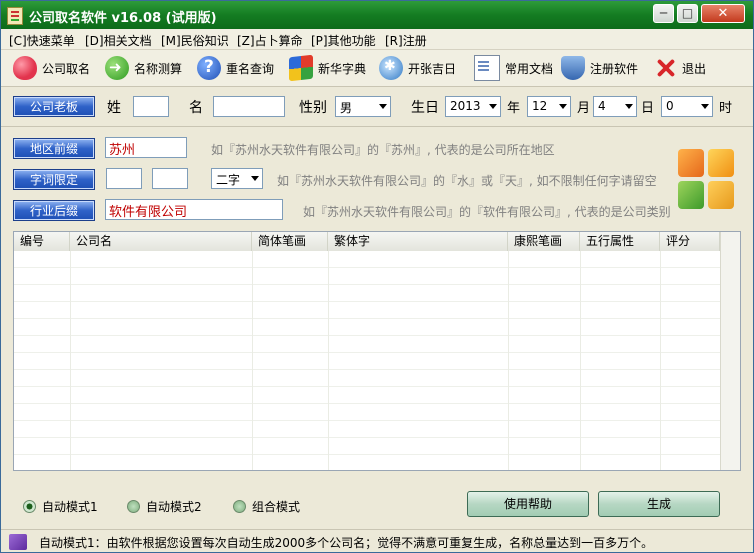  I want to click on prefix-hint: 如『苏州水天软件有限公司』的『苏州』, 代表的是公司所在地区, so click(383, 150).